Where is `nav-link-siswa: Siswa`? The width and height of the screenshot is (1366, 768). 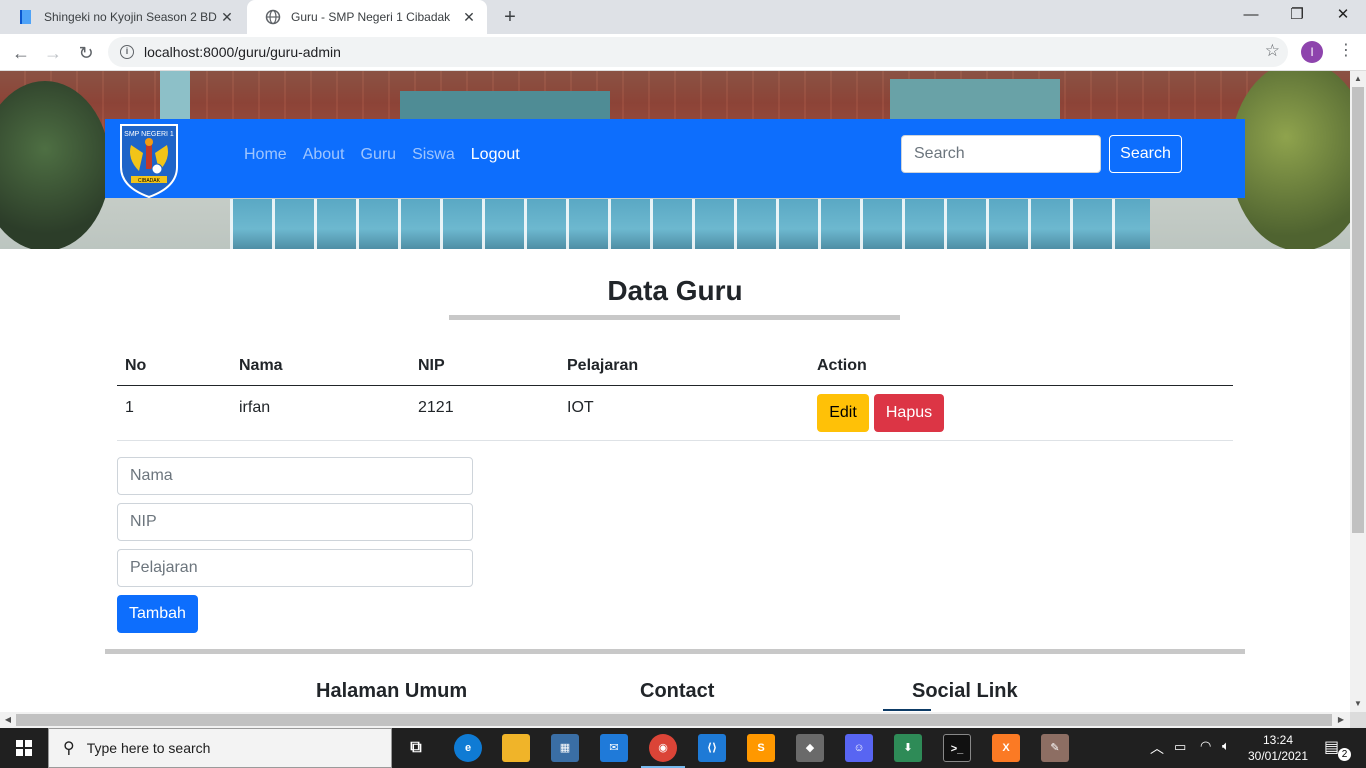
nav-link-siswa: Siswa is located at coordinates (433, 155).